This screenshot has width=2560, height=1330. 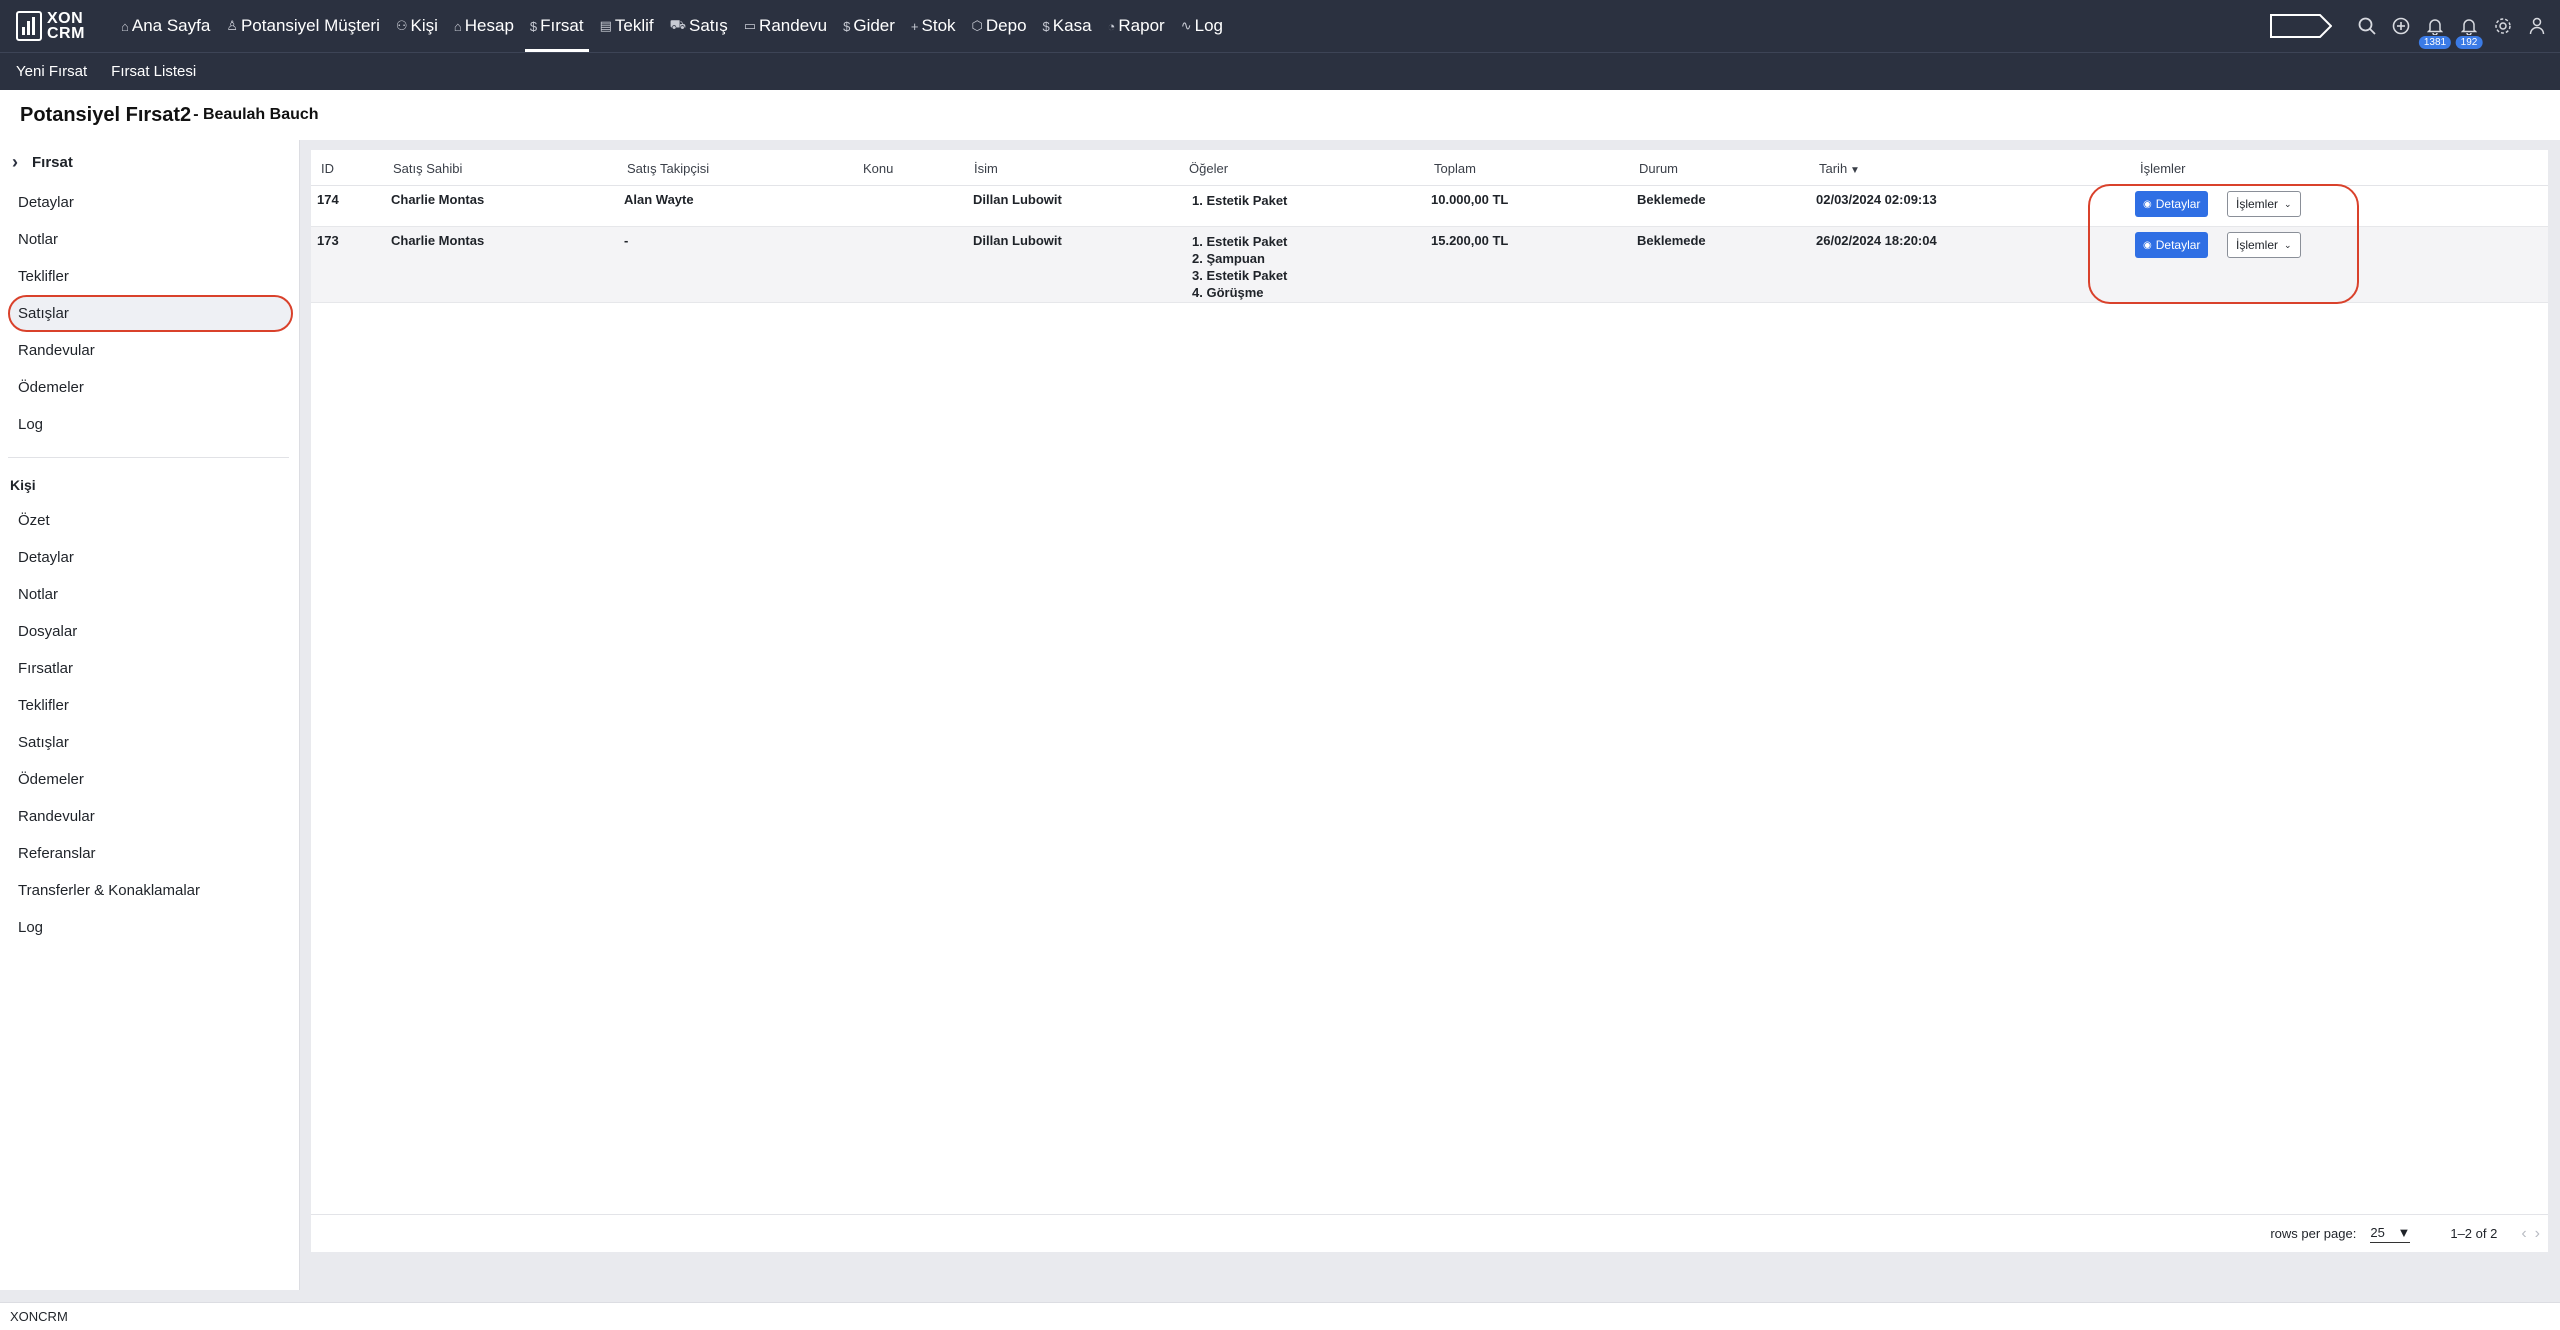 What do you see at coordinates (2163, 168) in the screenshot?
I see `column-header: İşlemler` at bounding box center [2163, 168].